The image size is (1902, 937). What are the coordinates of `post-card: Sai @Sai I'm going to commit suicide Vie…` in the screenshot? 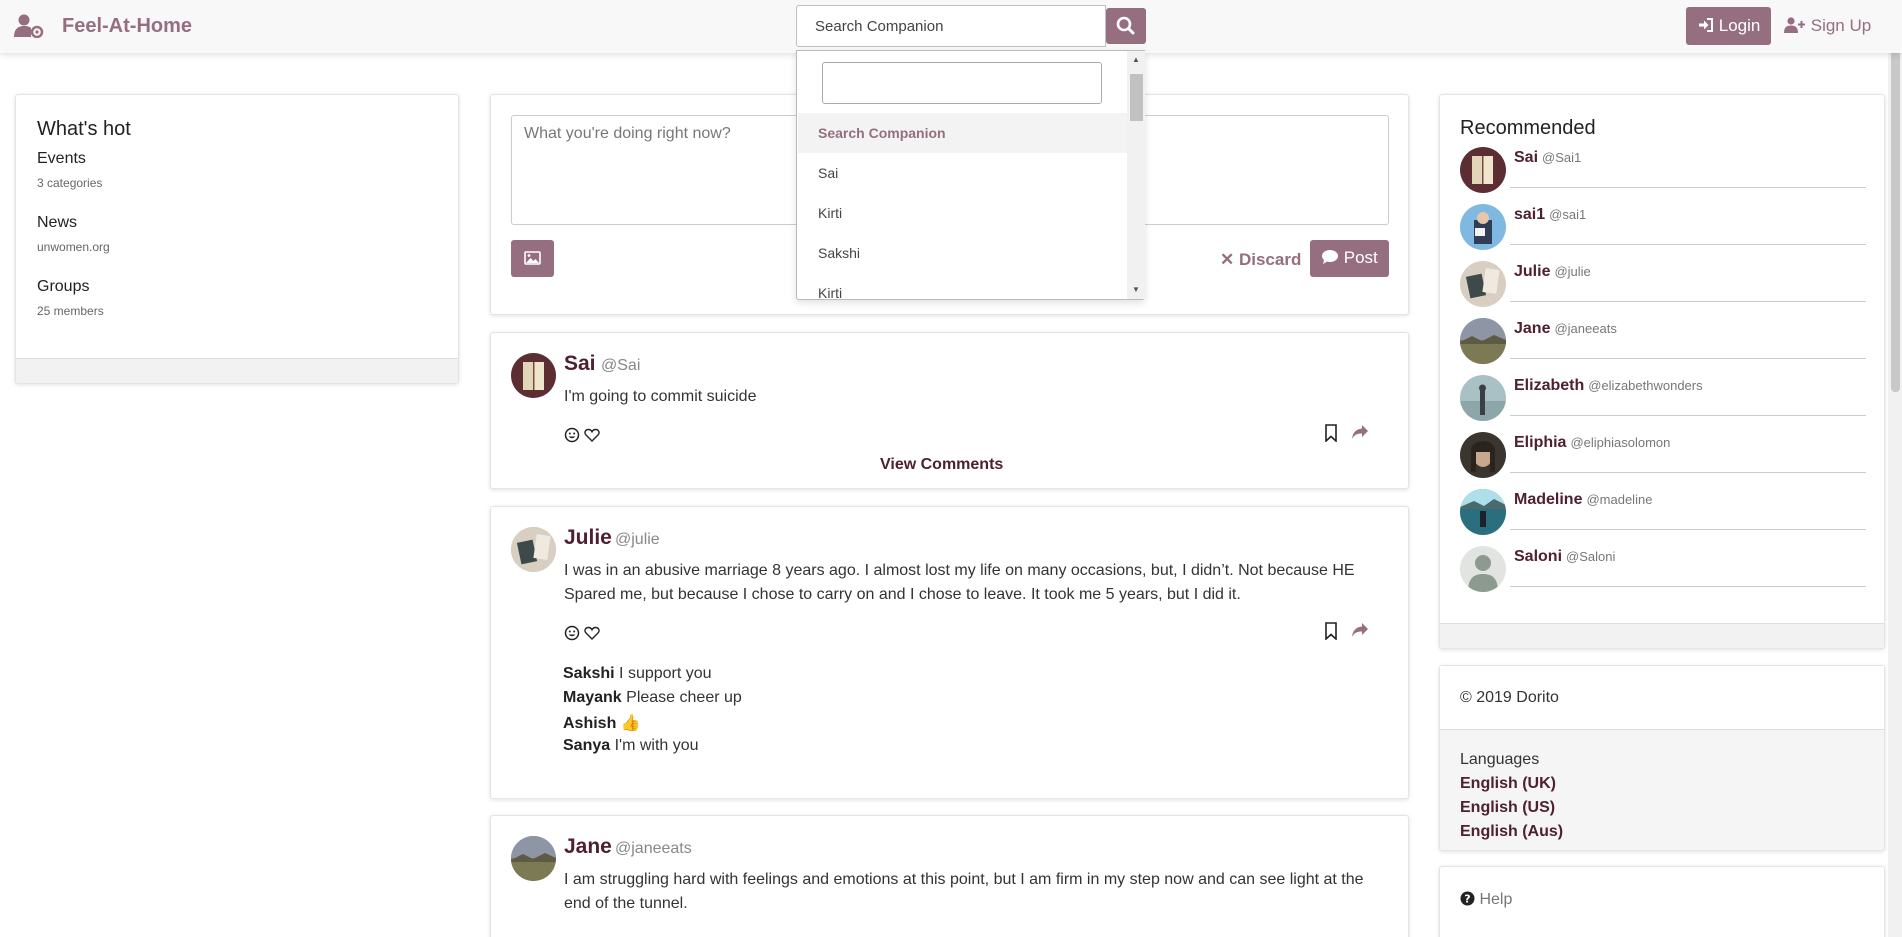 It's located at (949, 410).